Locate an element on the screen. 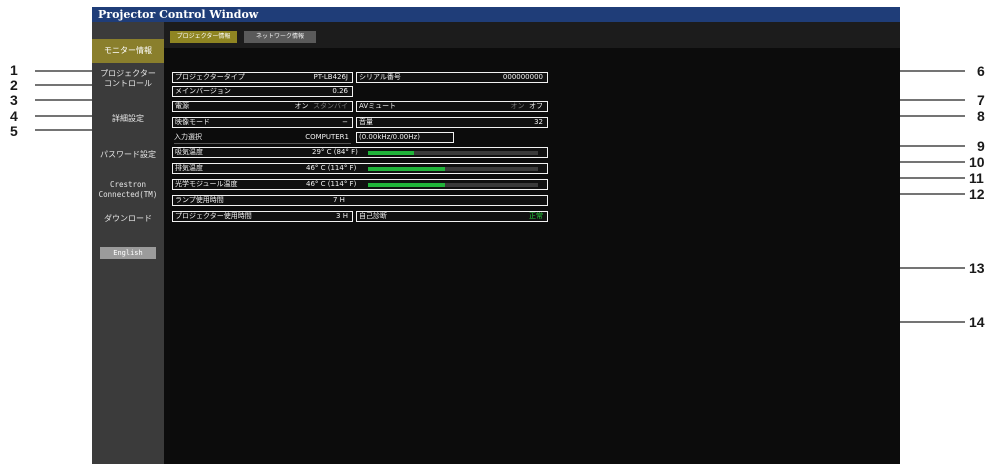  power-label: 電源 is located at coordinates (182, 106).